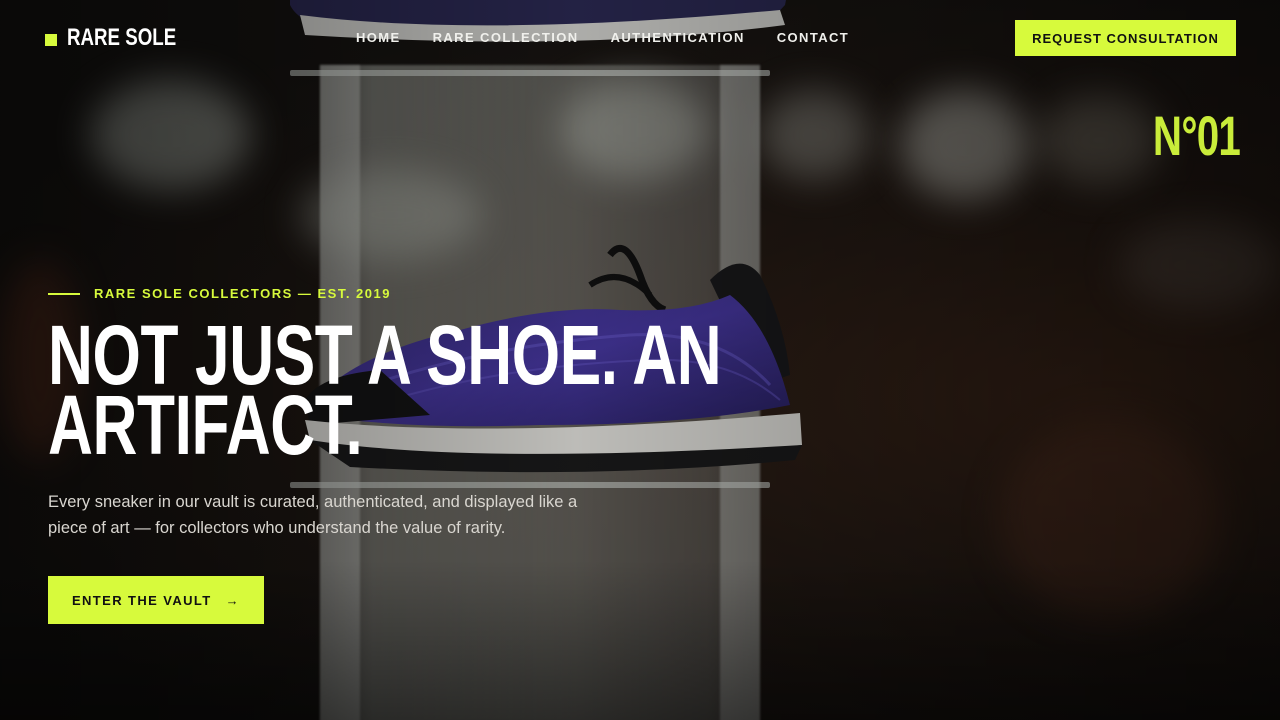 Image resolution: width=1280 pixels, height=720 pixels. Describe the element at coordinates (385, 390) in the screenshot. I see `hero-headline: NOT JUST A SHOE. AN ARTIFACT.` at that location.